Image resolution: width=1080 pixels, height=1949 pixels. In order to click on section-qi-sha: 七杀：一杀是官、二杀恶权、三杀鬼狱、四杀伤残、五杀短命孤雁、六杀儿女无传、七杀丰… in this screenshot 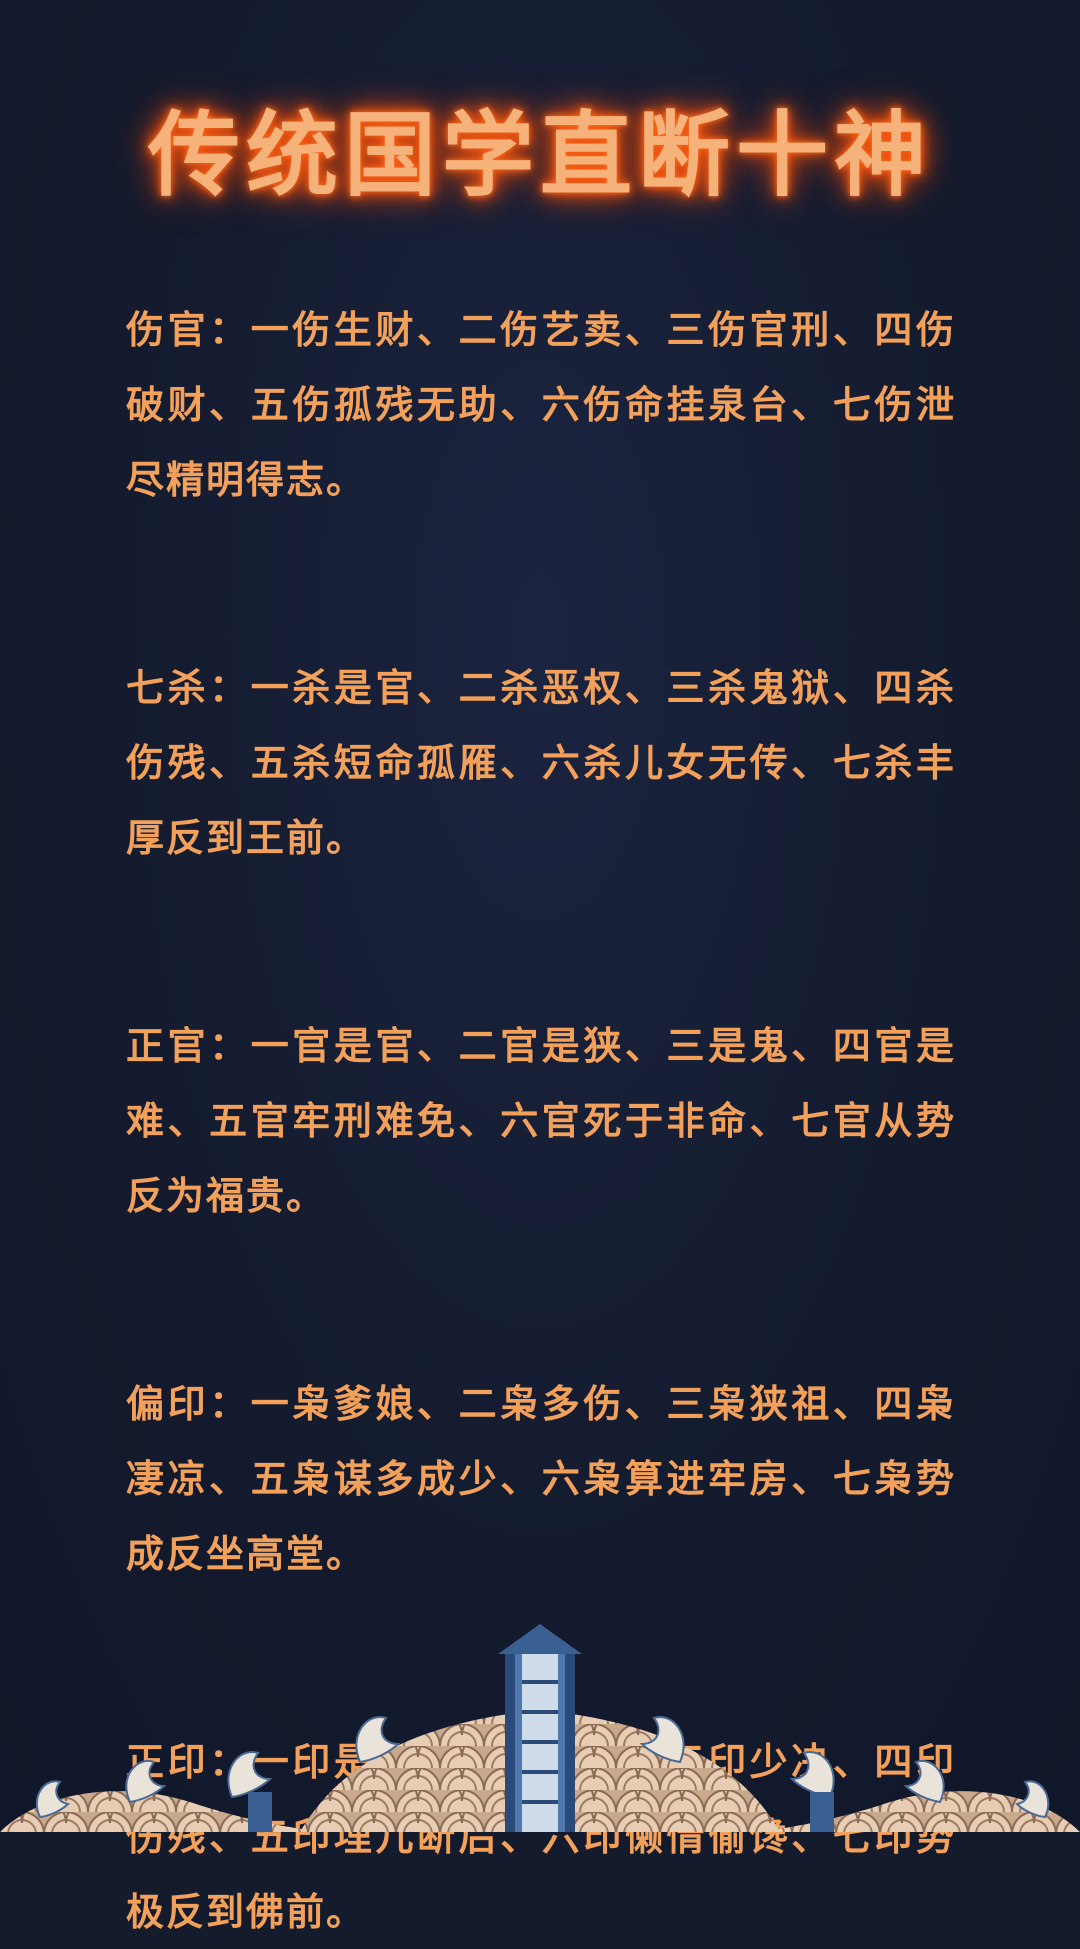, I will do `click(541, 762)`.